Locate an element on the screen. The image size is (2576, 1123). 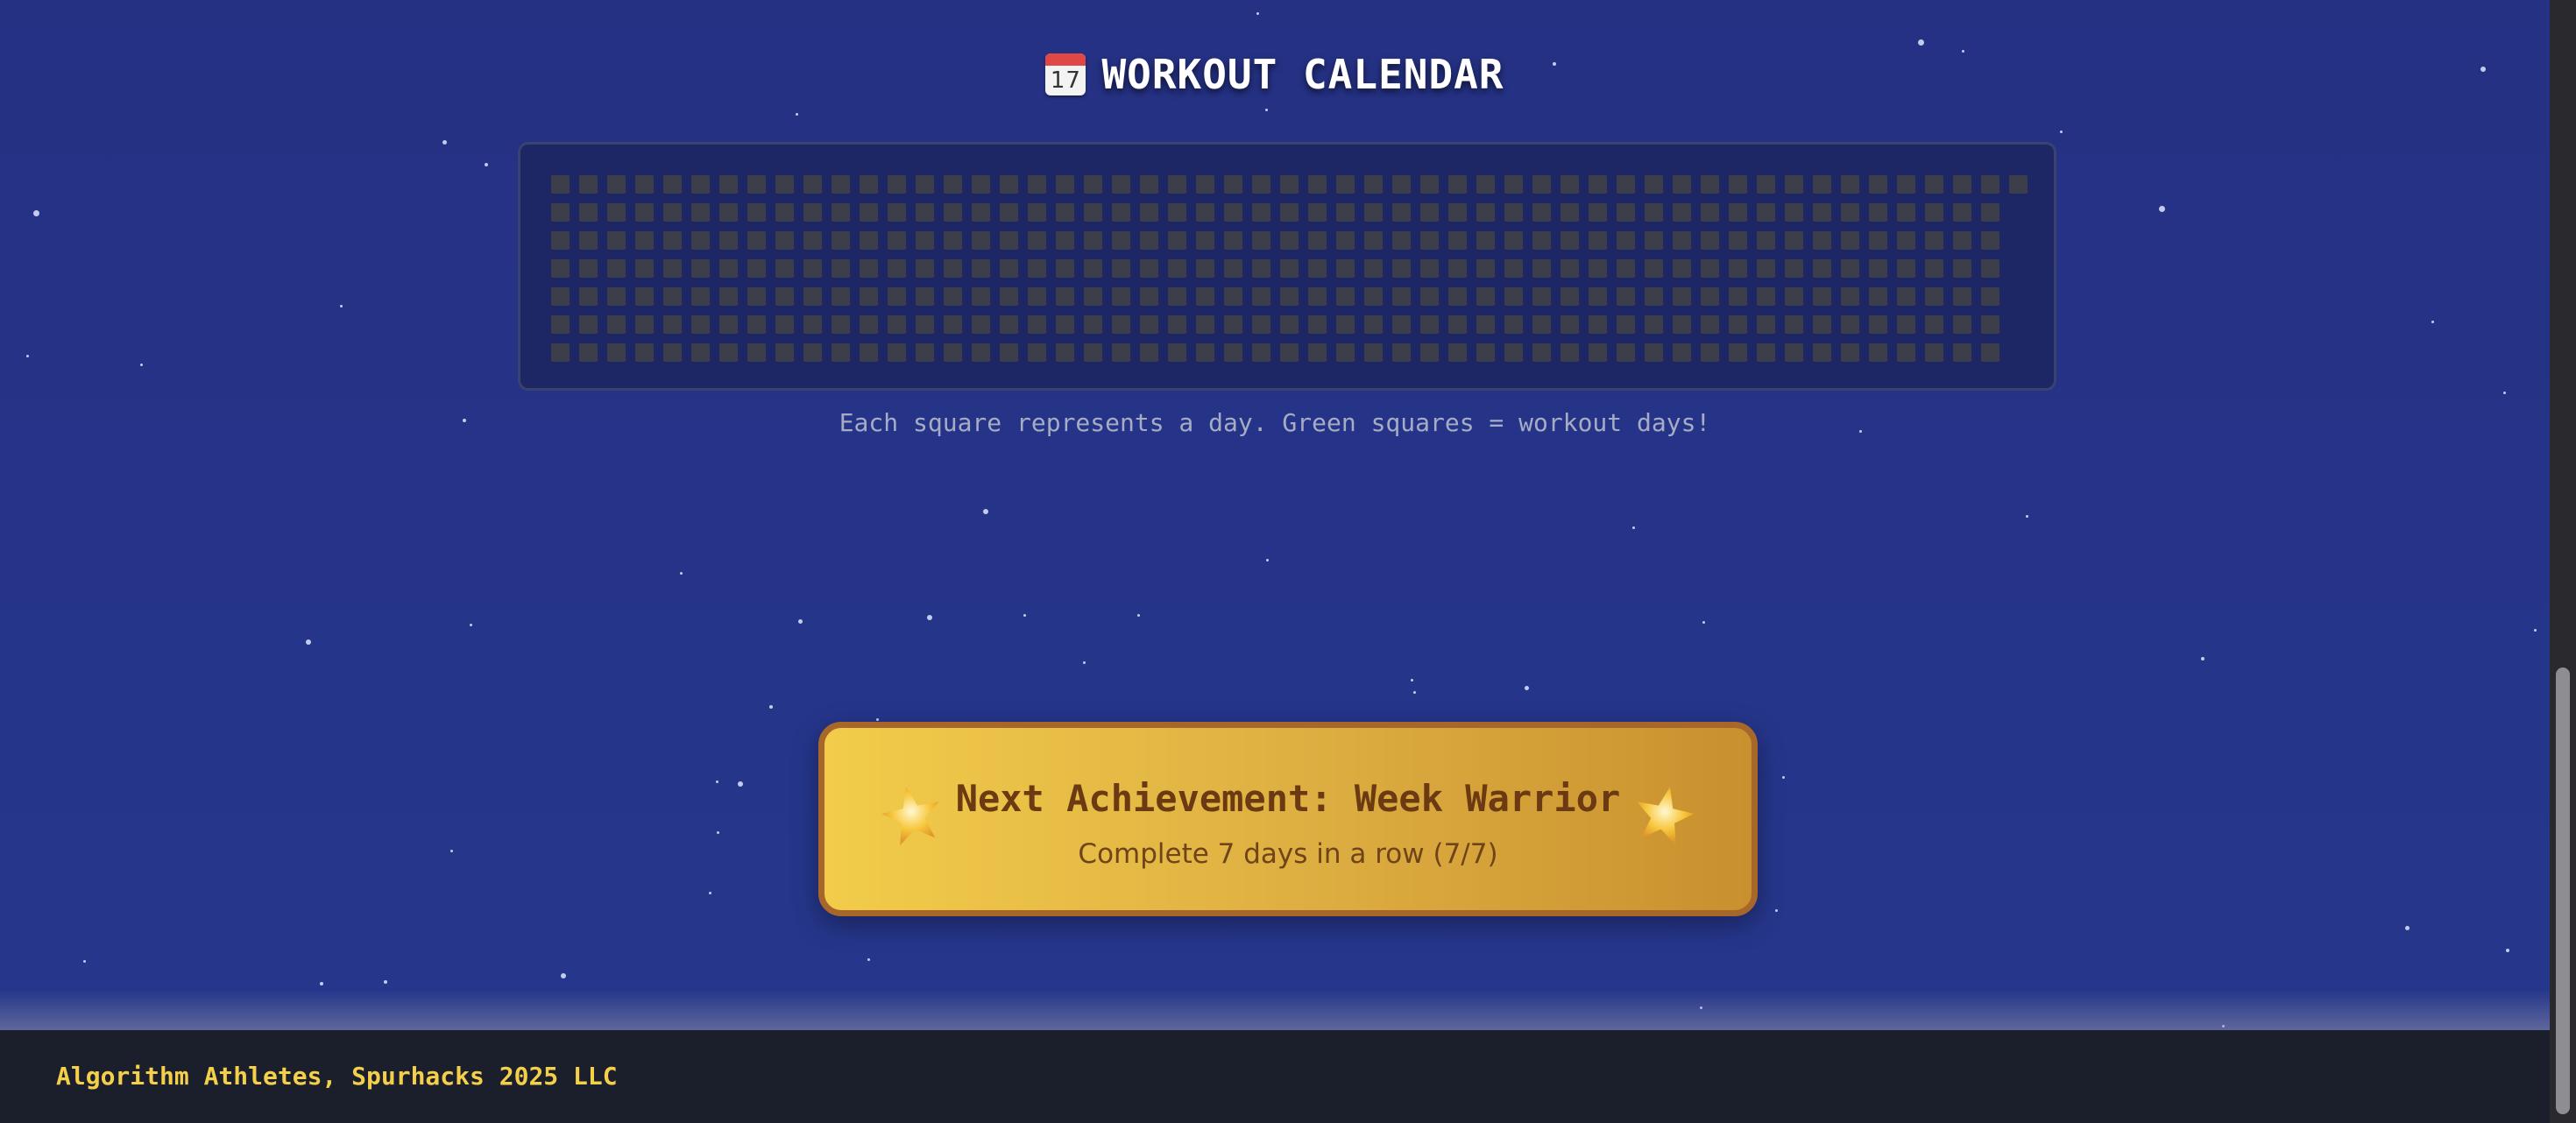
vertical-scrollbar is located at coordinates (2563, 561).